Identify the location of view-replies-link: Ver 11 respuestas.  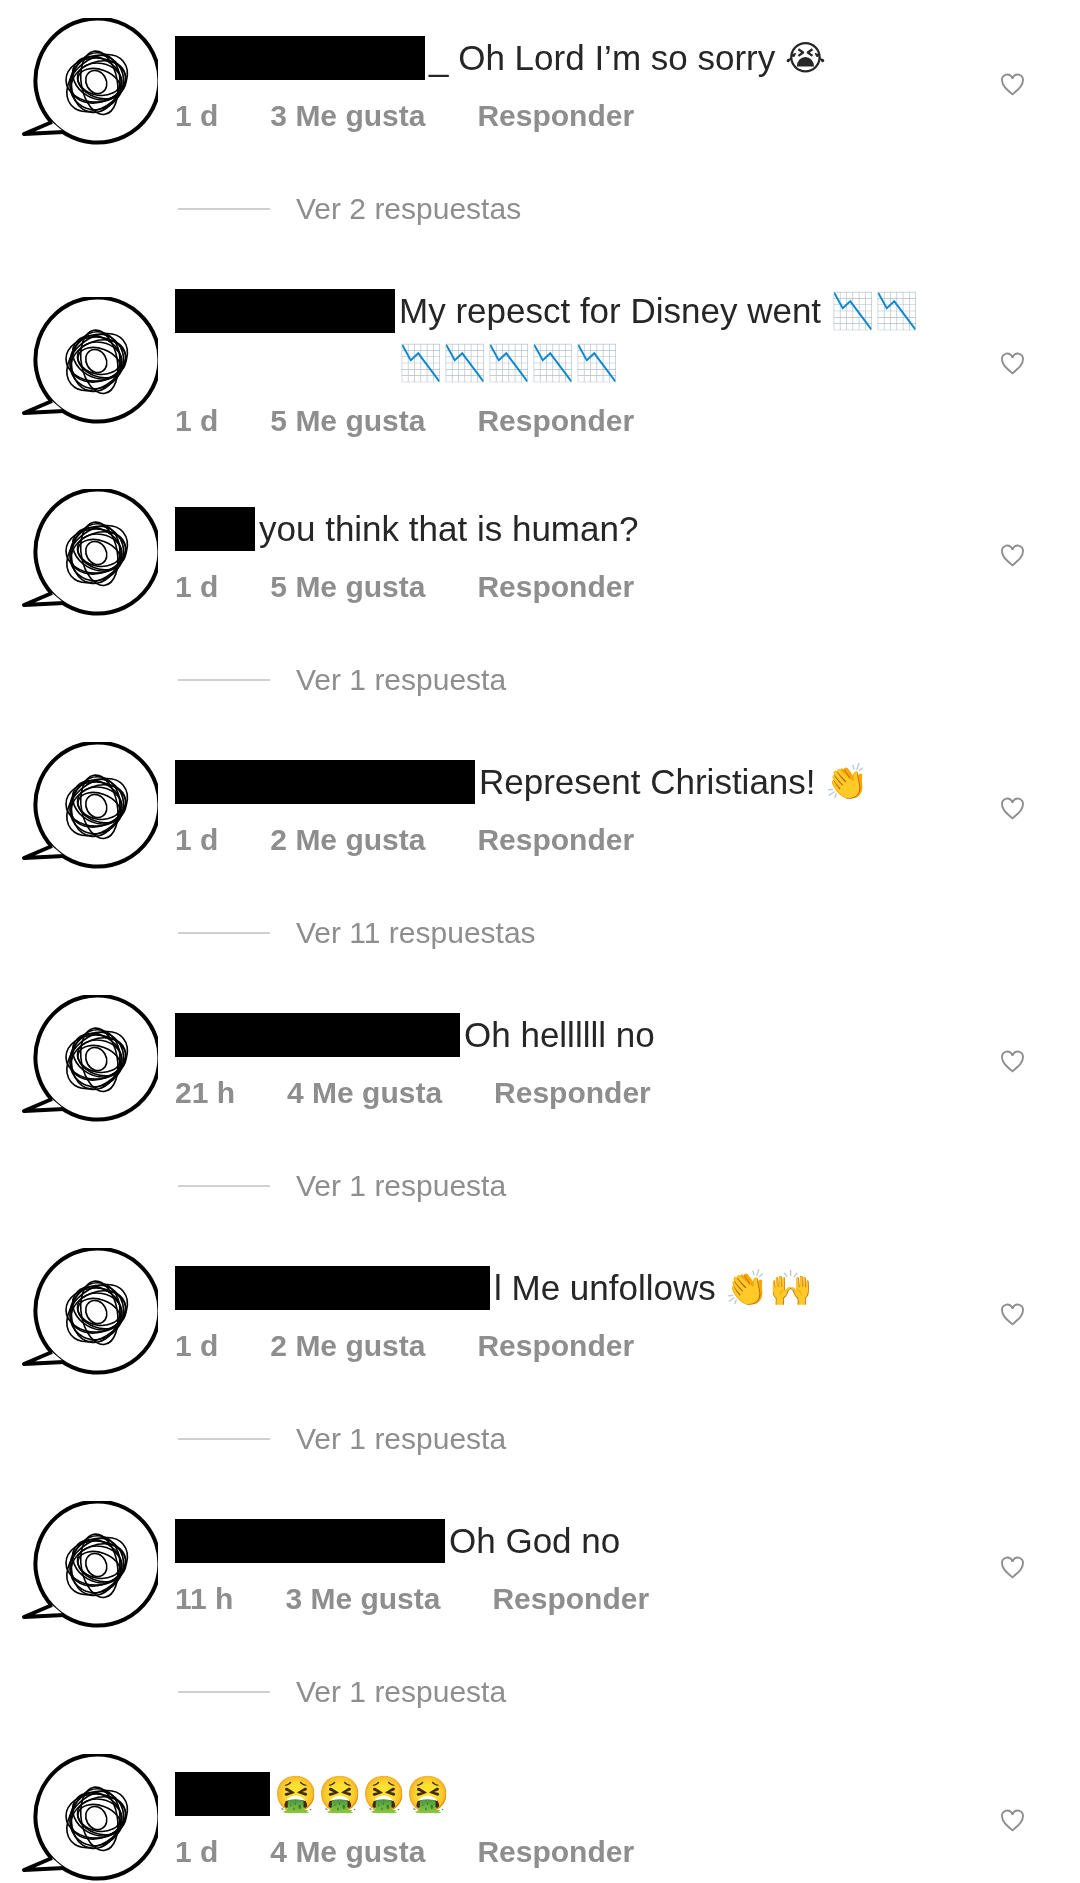
(416, 933).